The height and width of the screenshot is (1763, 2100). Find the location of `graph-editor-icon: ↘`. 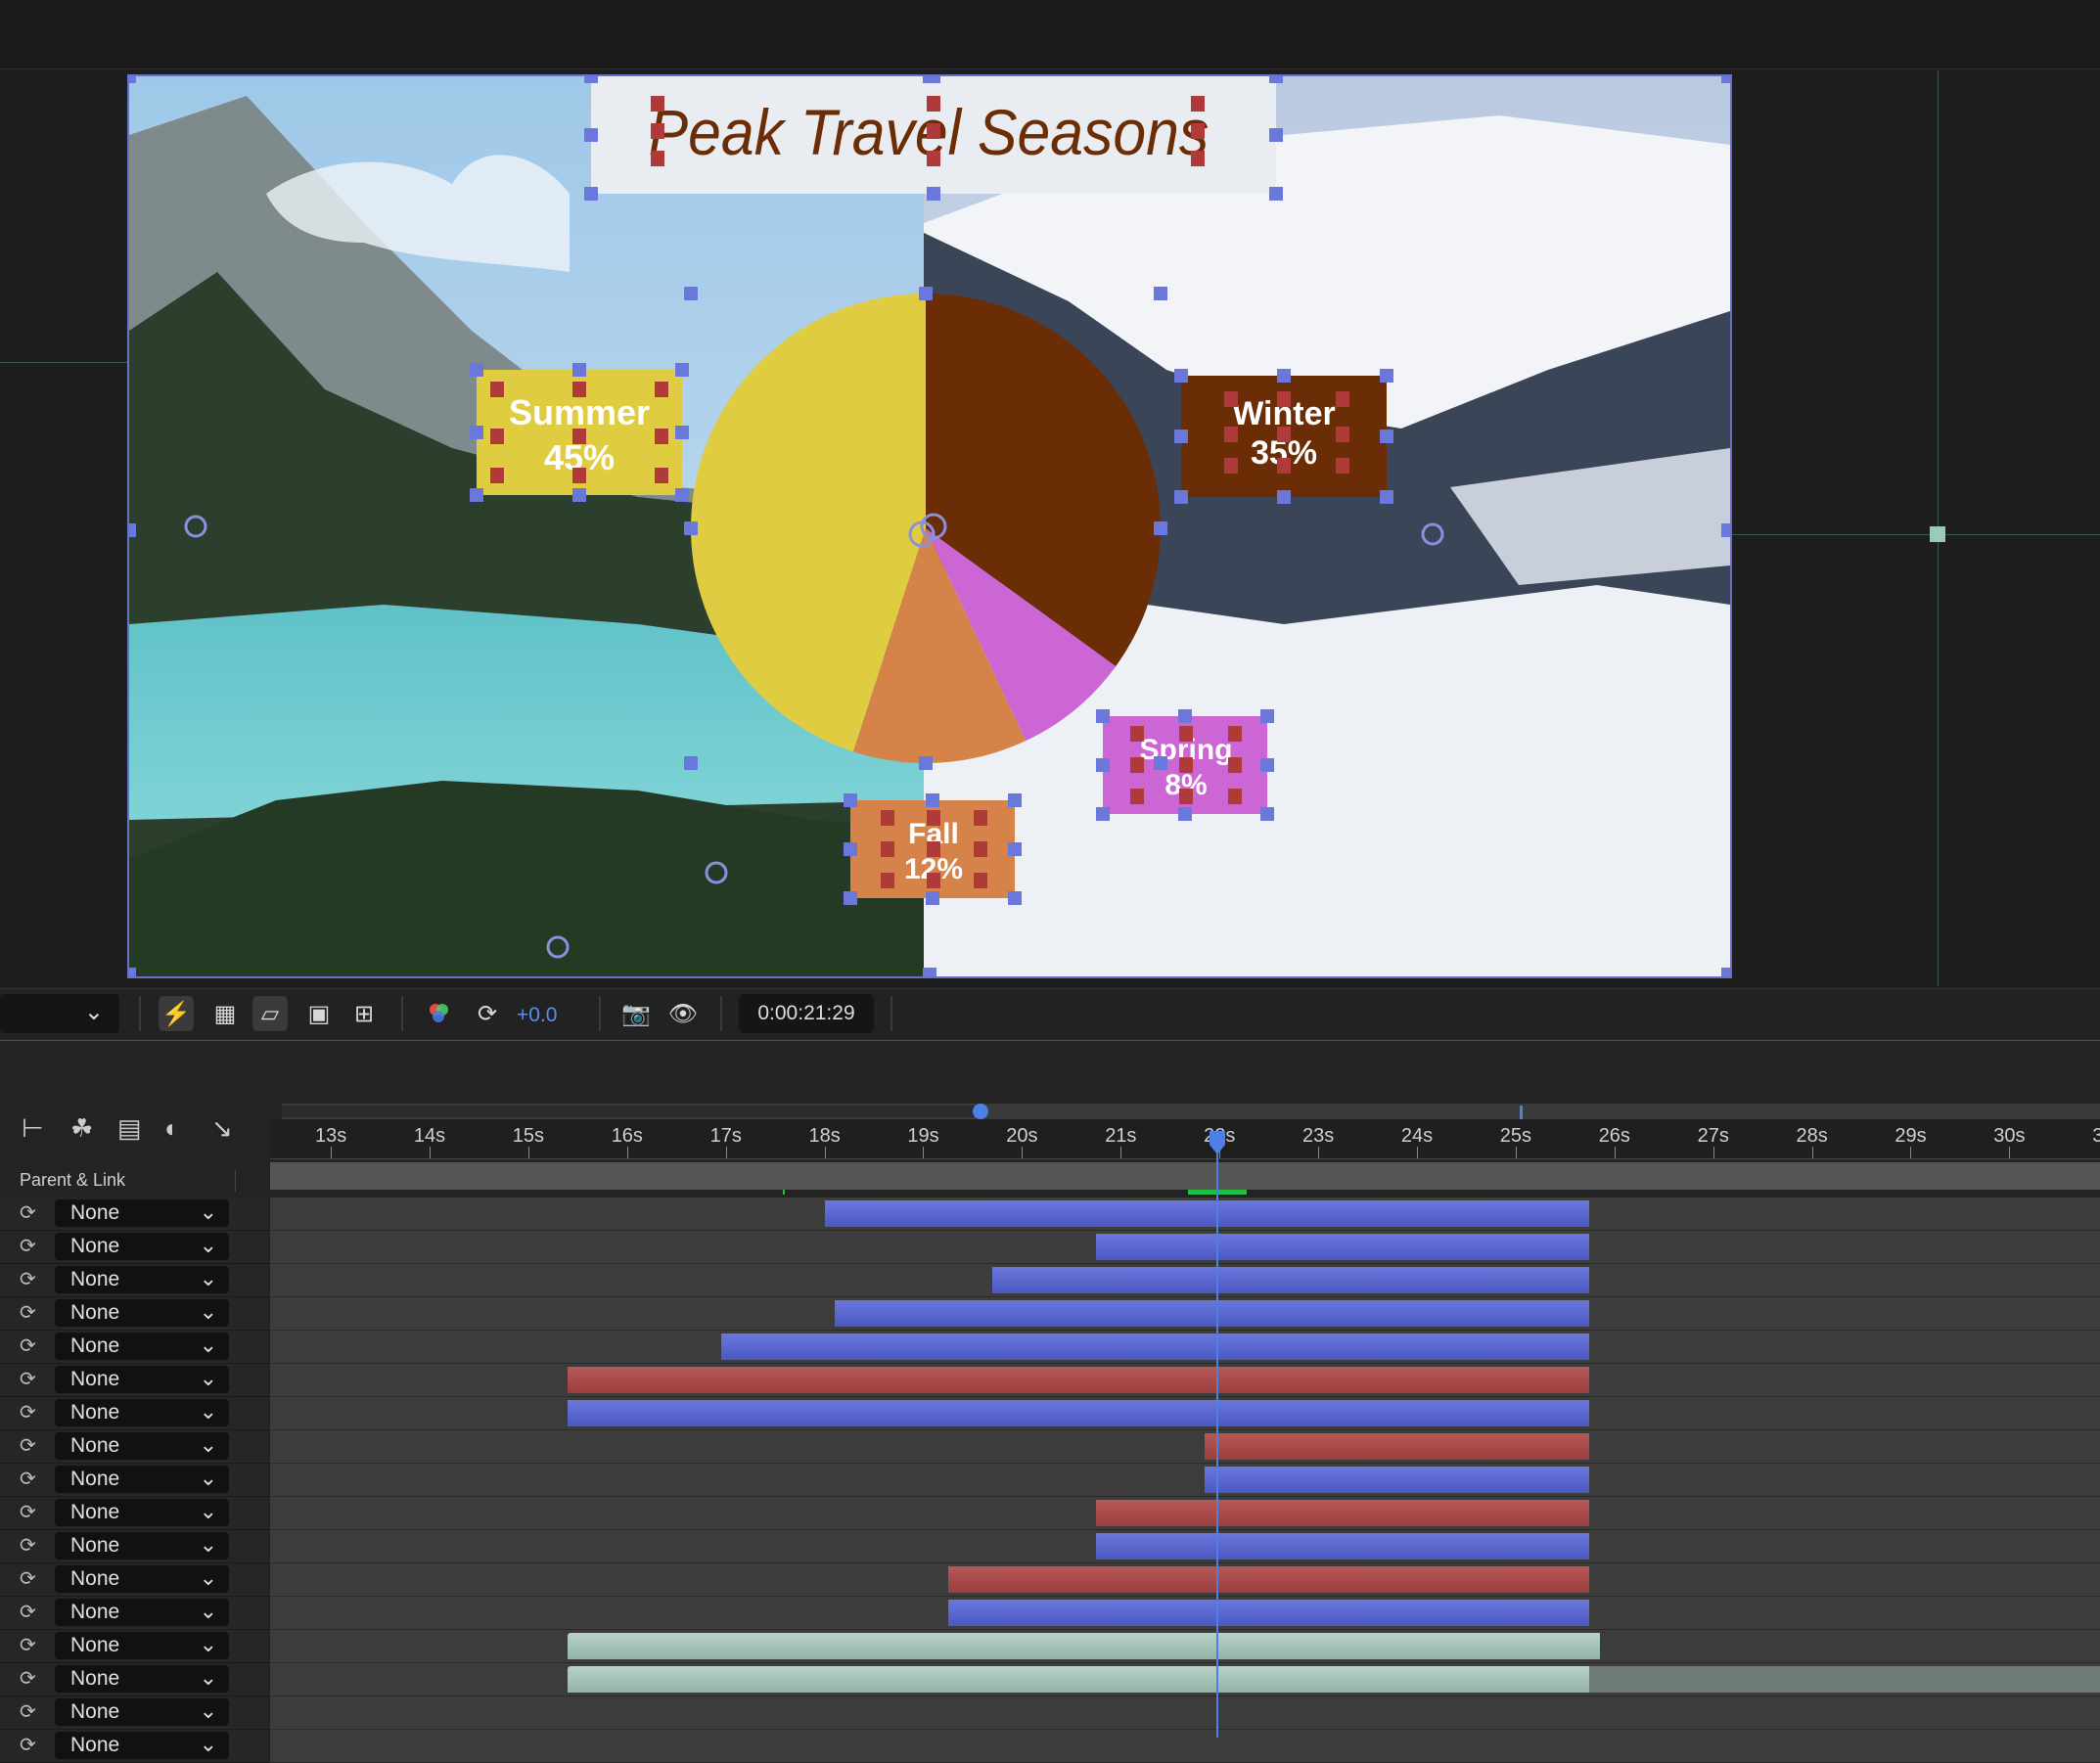

graph-editor-icon: ↘ is located at coordinates (222, 1128).